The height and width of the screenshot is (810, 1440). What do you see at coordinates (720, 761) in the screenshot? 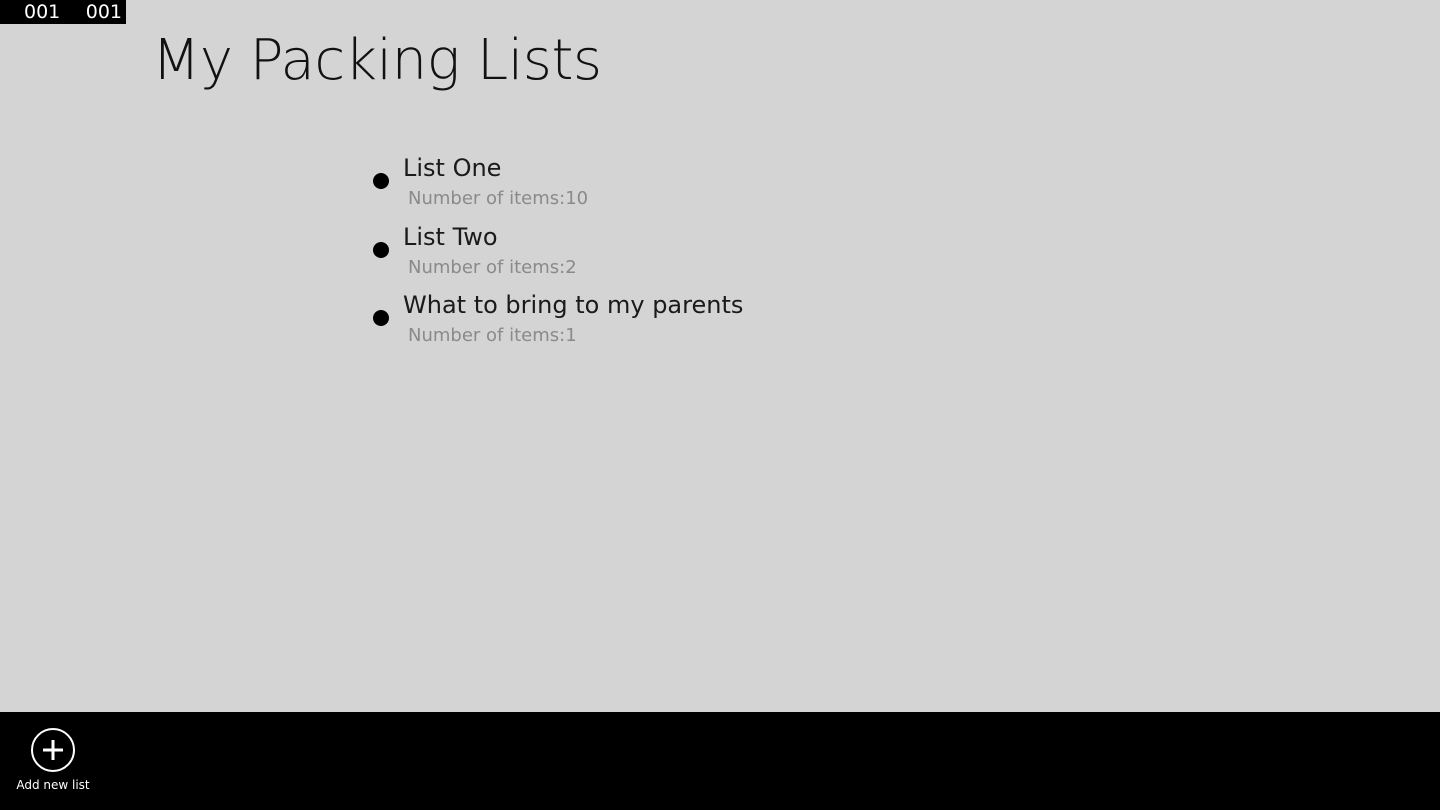
I see `app-bar: Add new list` at bounding box center [720, 761].